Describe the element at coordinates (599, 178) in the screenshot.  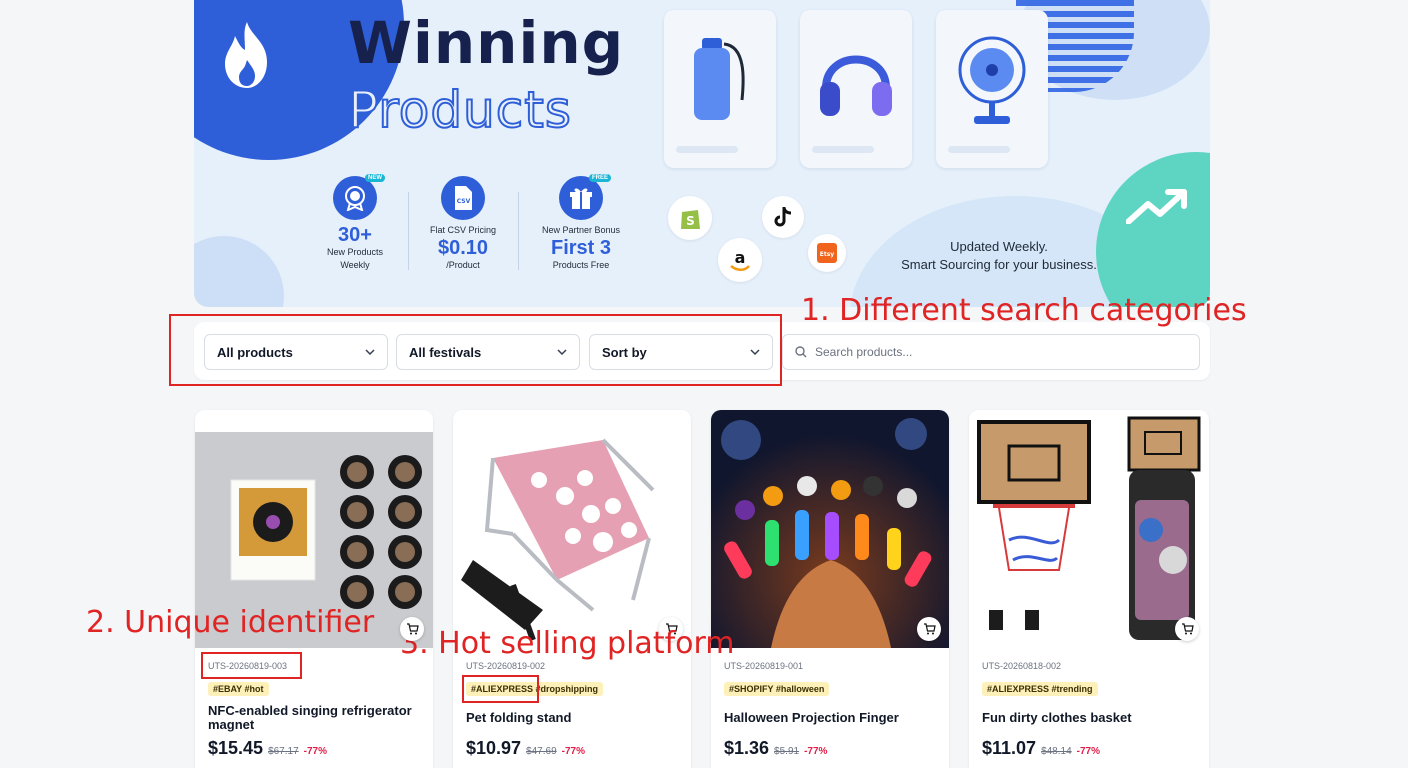
I see `free-badge: FREE` at that location.